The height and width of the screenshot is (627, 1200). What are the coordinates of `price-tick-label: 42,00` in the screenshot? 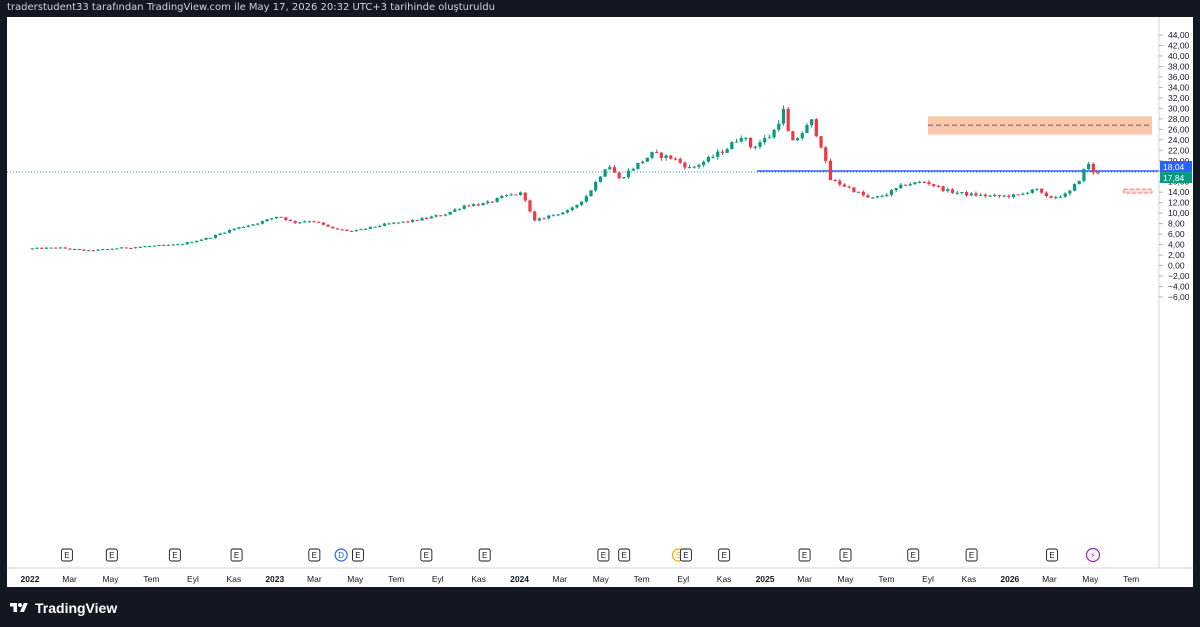 It's located at (1179, 45).